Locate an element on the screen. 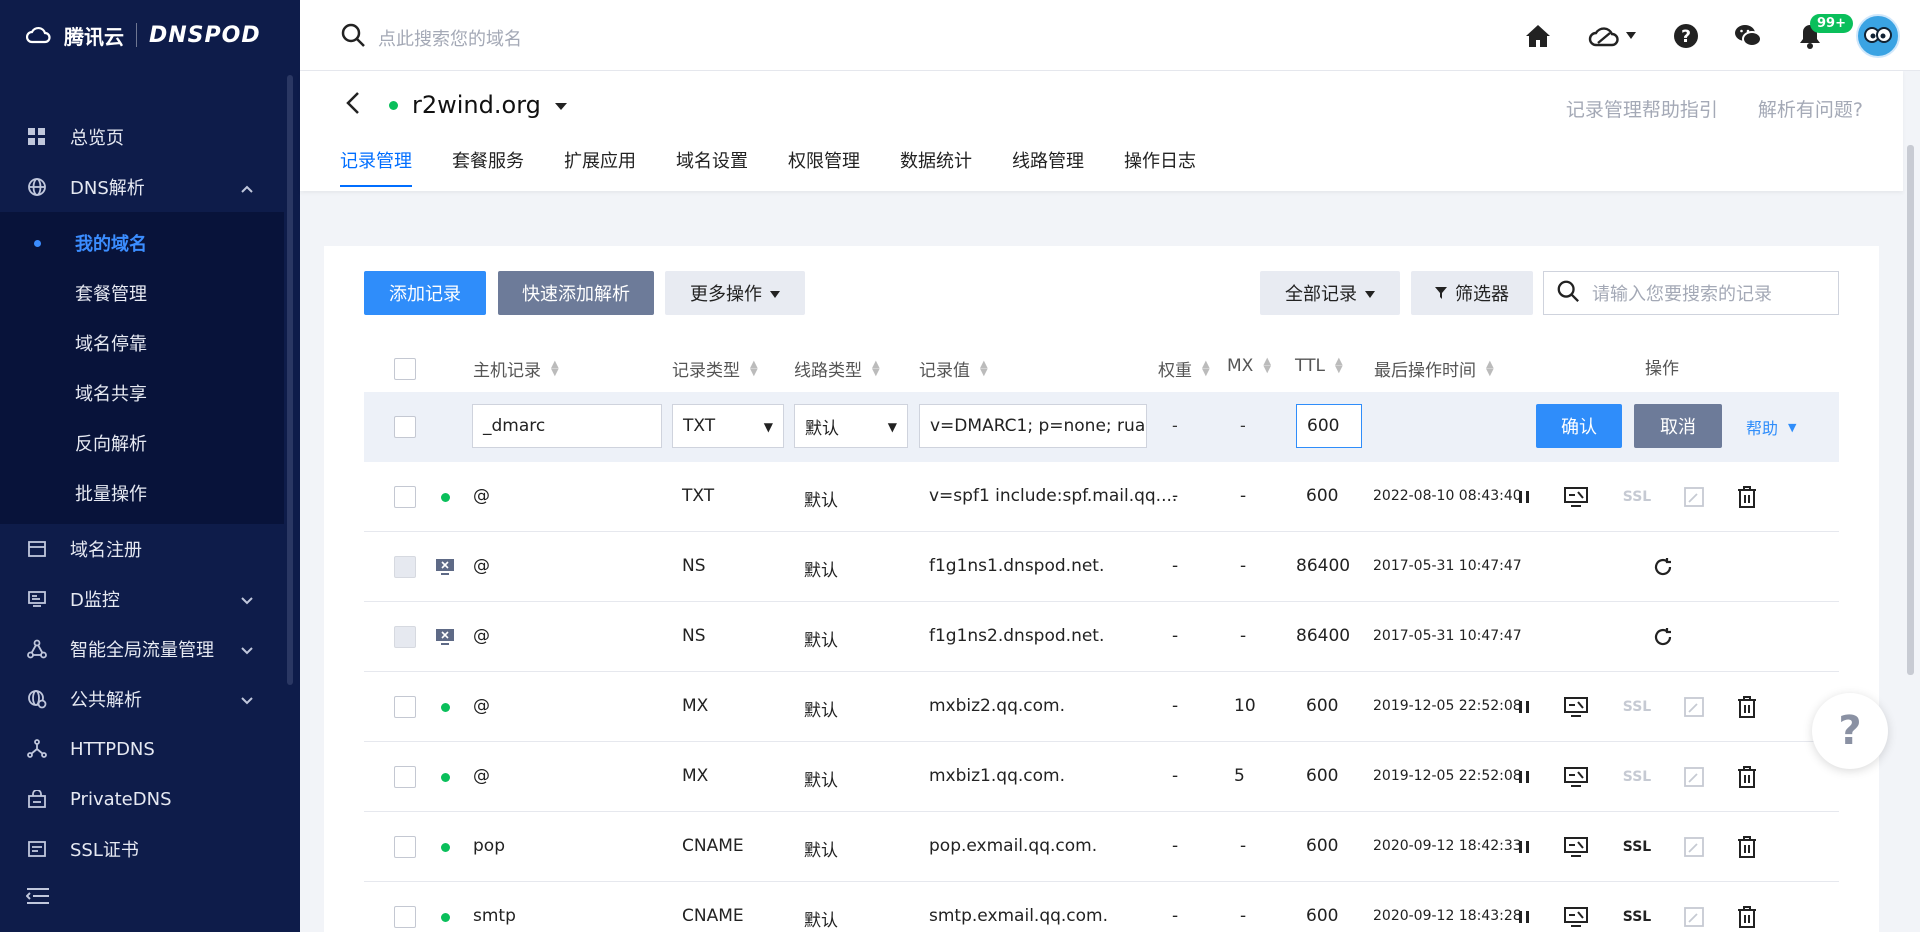 This screenshot has width=1920, height=932. ttl-input: 600 is located at coordinates (1329, 426).